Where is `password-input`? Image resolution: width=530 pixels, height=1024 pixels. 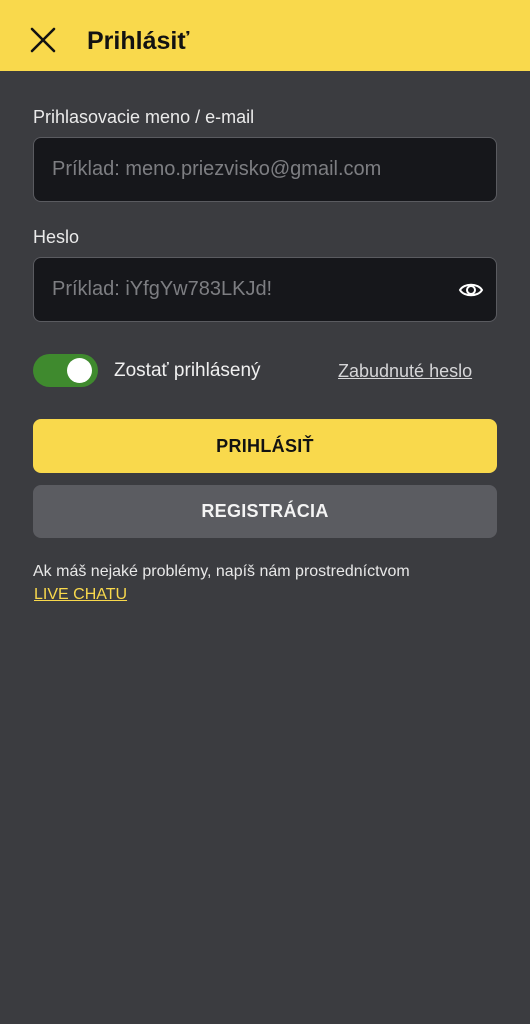 password-input is located at coordinates (252, 289).